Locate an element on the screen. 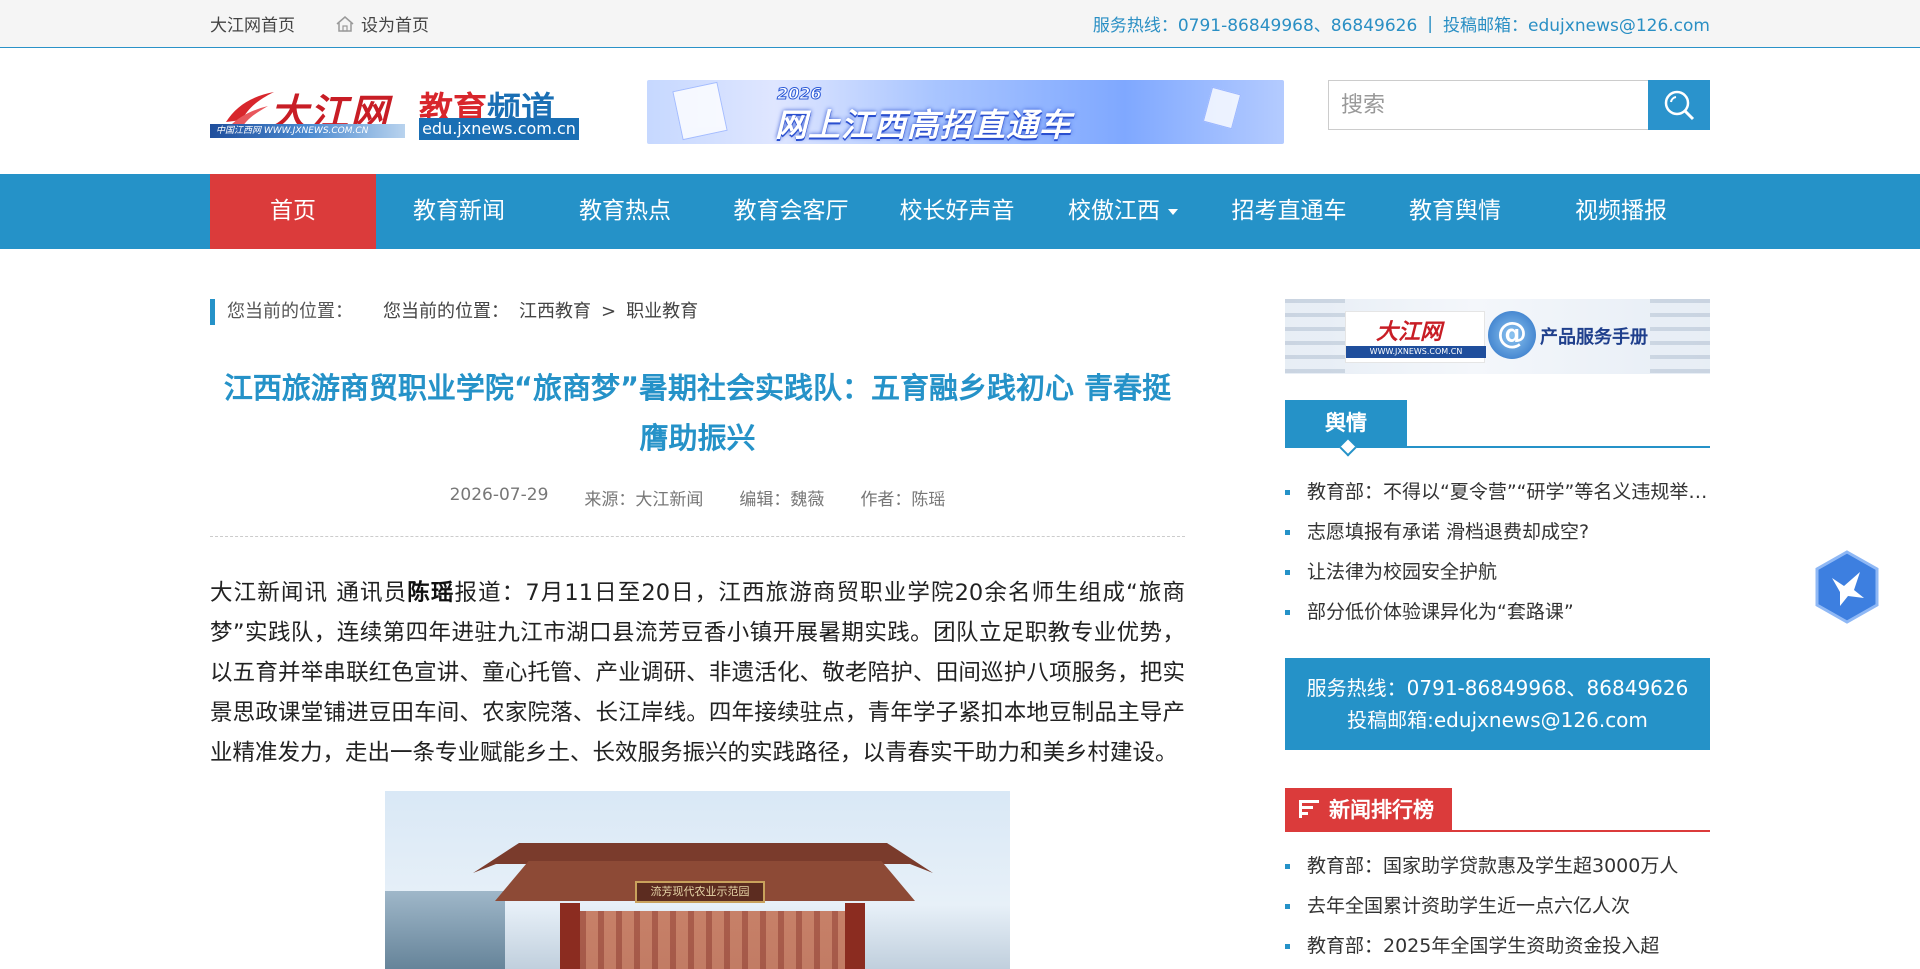 This screenshot has height=969, width=1920. ad-logo-box: 大江网 WWW.JXNEWS.COM.CN is located at coordinates (1415, 337).